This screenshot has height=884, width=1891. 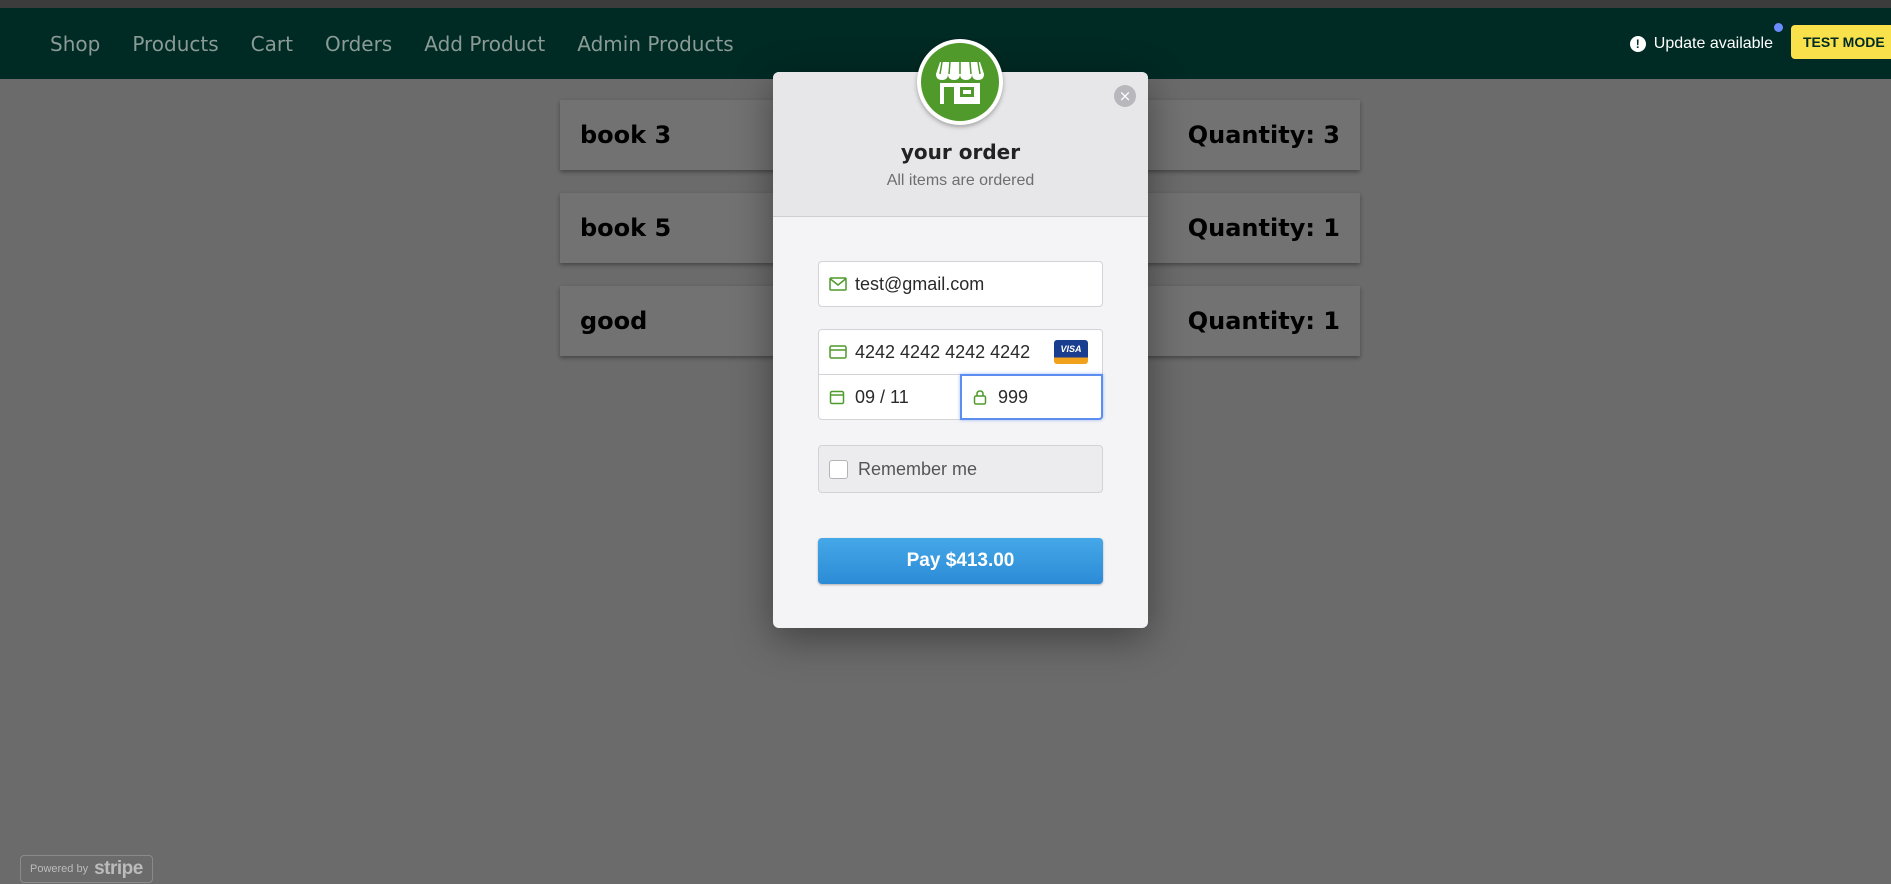 I want to click on nav-link-products: Products, so click(x=175, y=44).